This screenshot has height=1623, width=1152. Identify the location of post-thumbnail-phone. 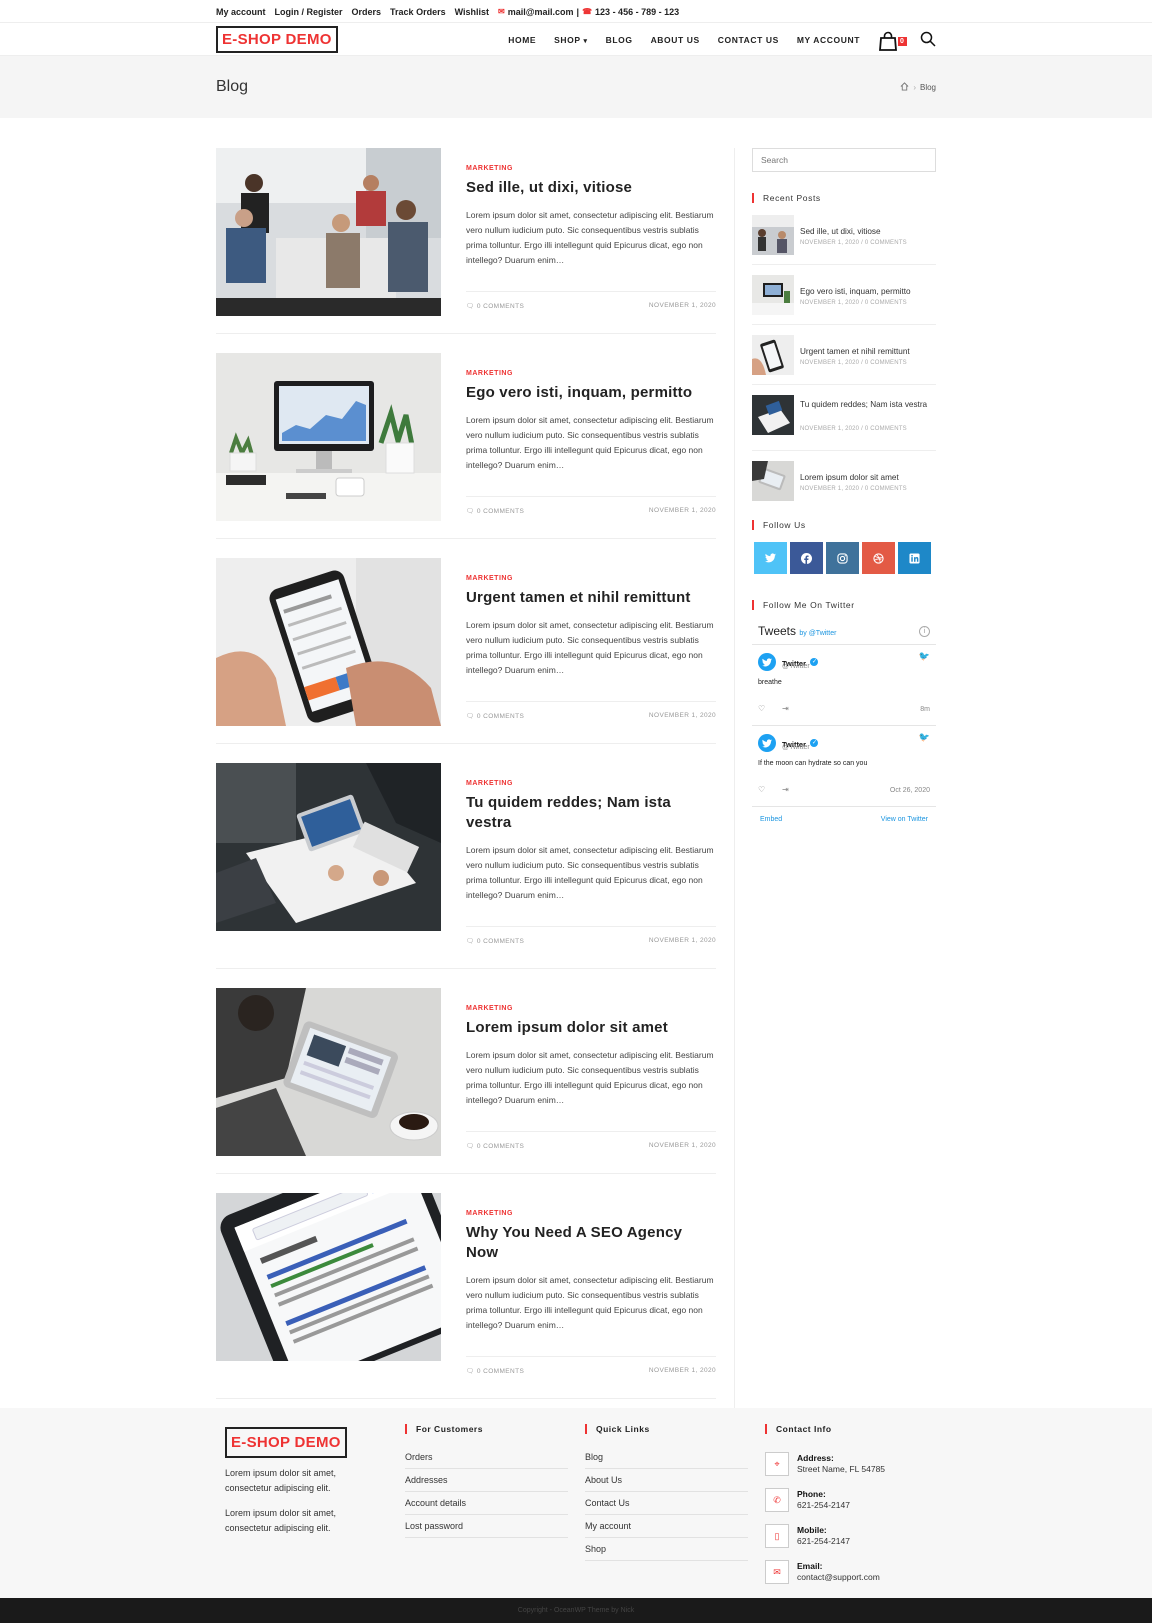
(328, 642).